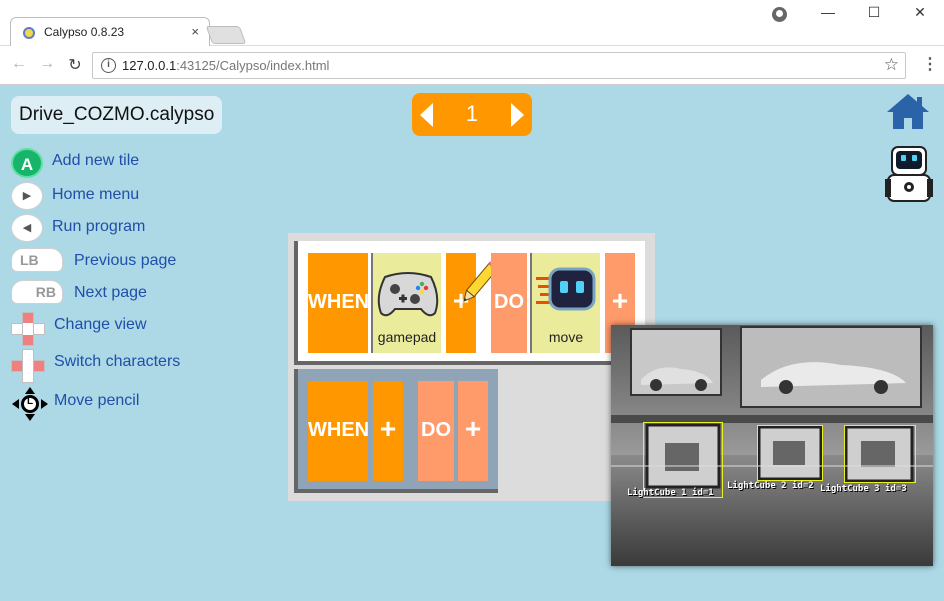 Image resolution: width=944 pixels, height=601 pixels. What do you see at coordinates (96, 194) in the screenshot?
I see `control-label: Home menu` at bounding box center [96, 194].